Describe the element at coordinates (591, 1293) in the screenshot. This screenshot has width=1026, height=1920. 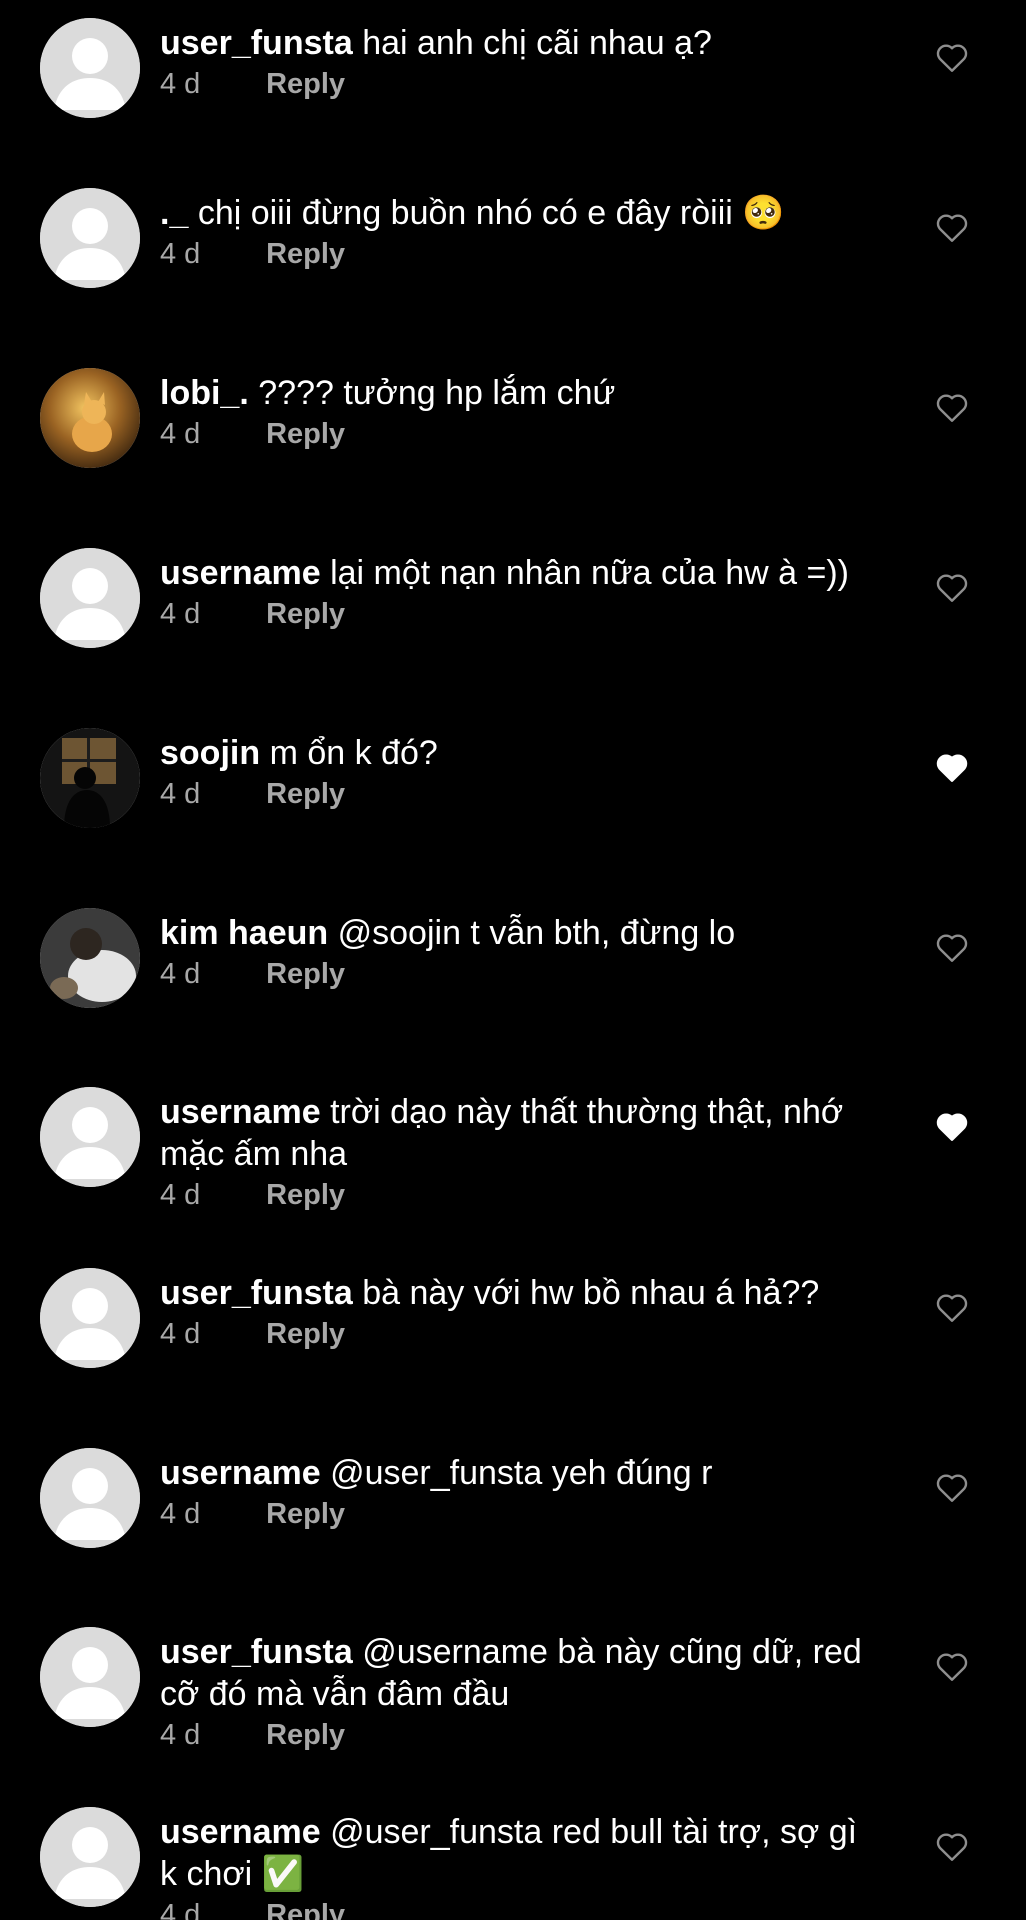
I see `comment-message: bà này với hw bồ nhau á hả??` at that location.